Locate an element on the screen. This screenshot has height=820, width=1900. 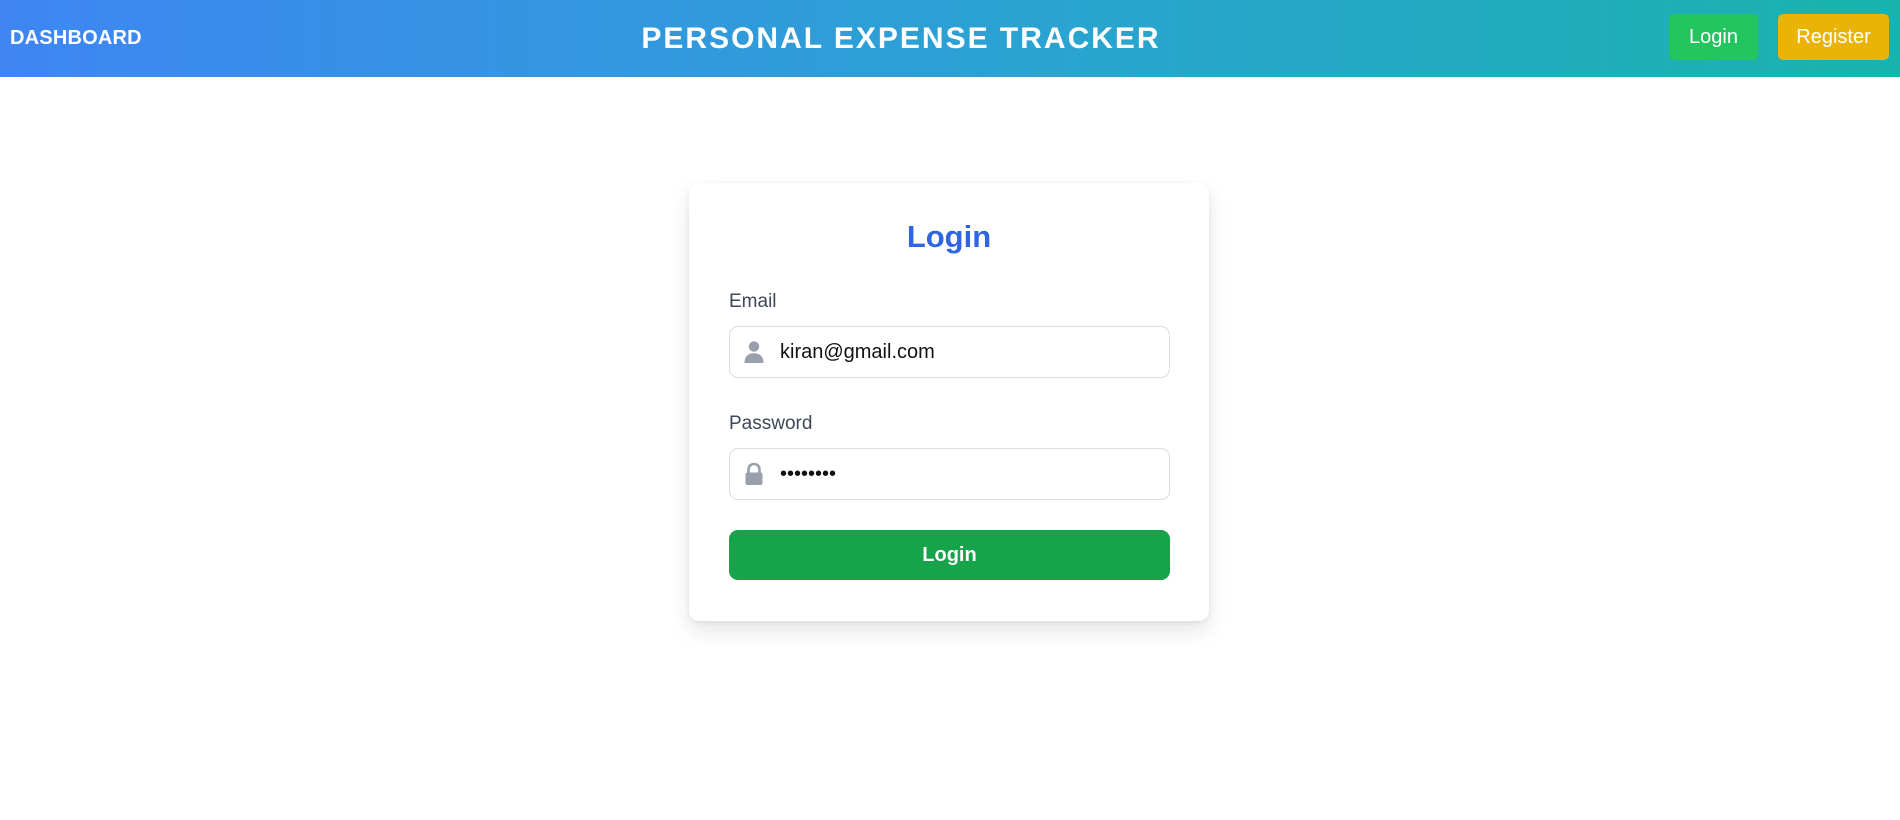
password-field-wrapper is located at coordinates (949, 474).